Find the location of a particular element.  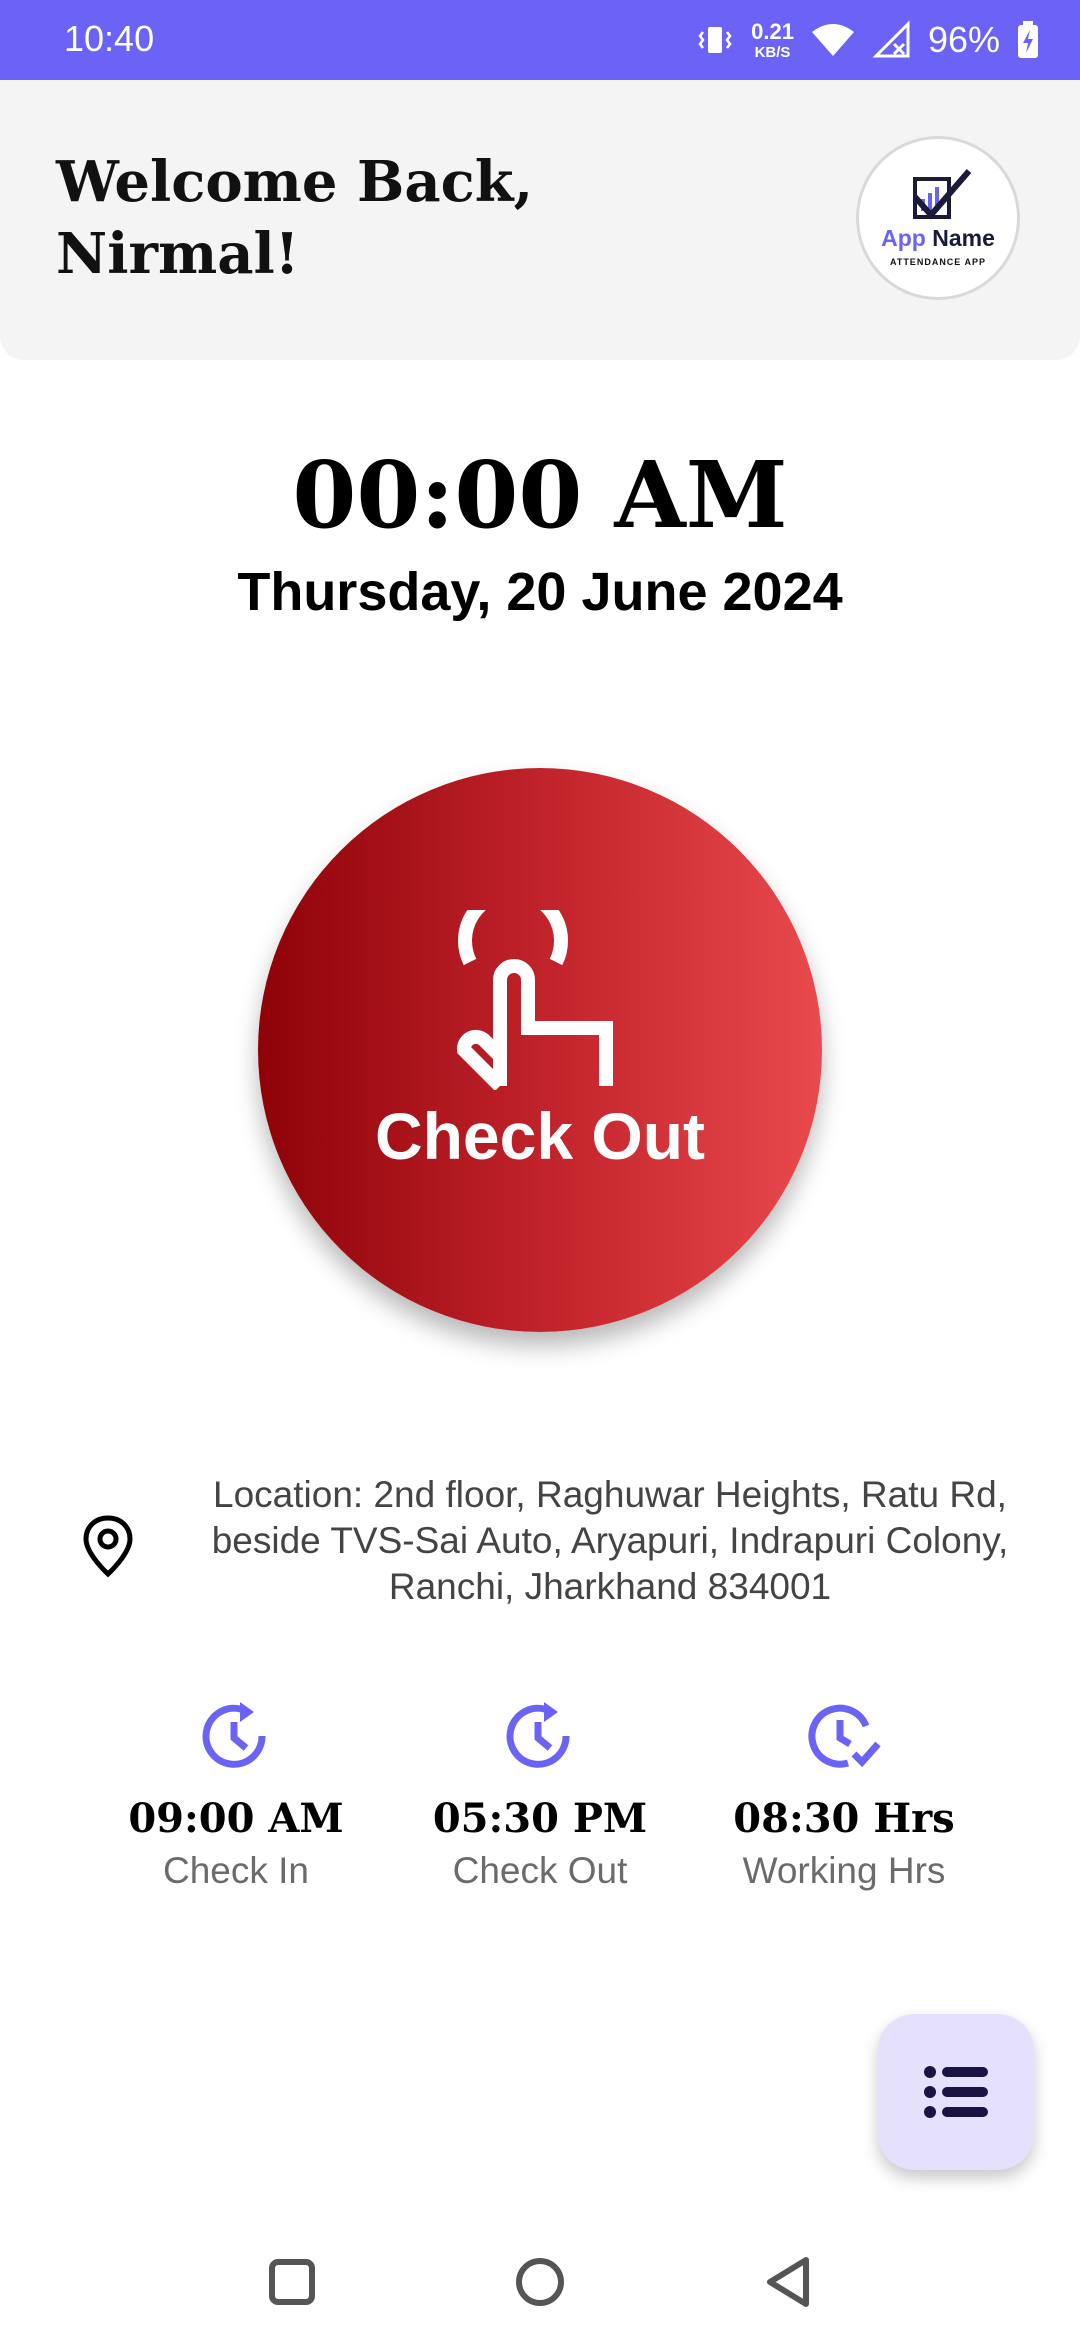

recents-square-icon is located at coordinates (292, 2282).